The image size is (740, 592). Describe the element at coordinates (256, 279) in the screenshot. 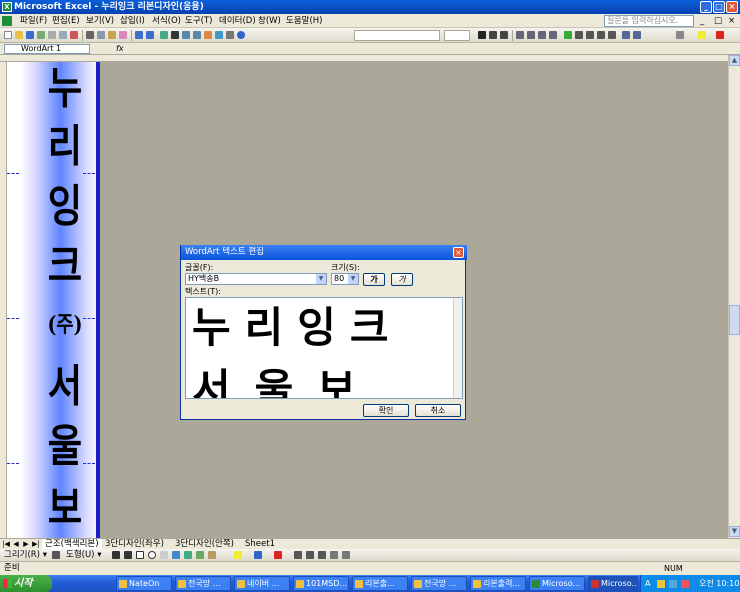

I see `font-select: HY백송B ▼` at that location.